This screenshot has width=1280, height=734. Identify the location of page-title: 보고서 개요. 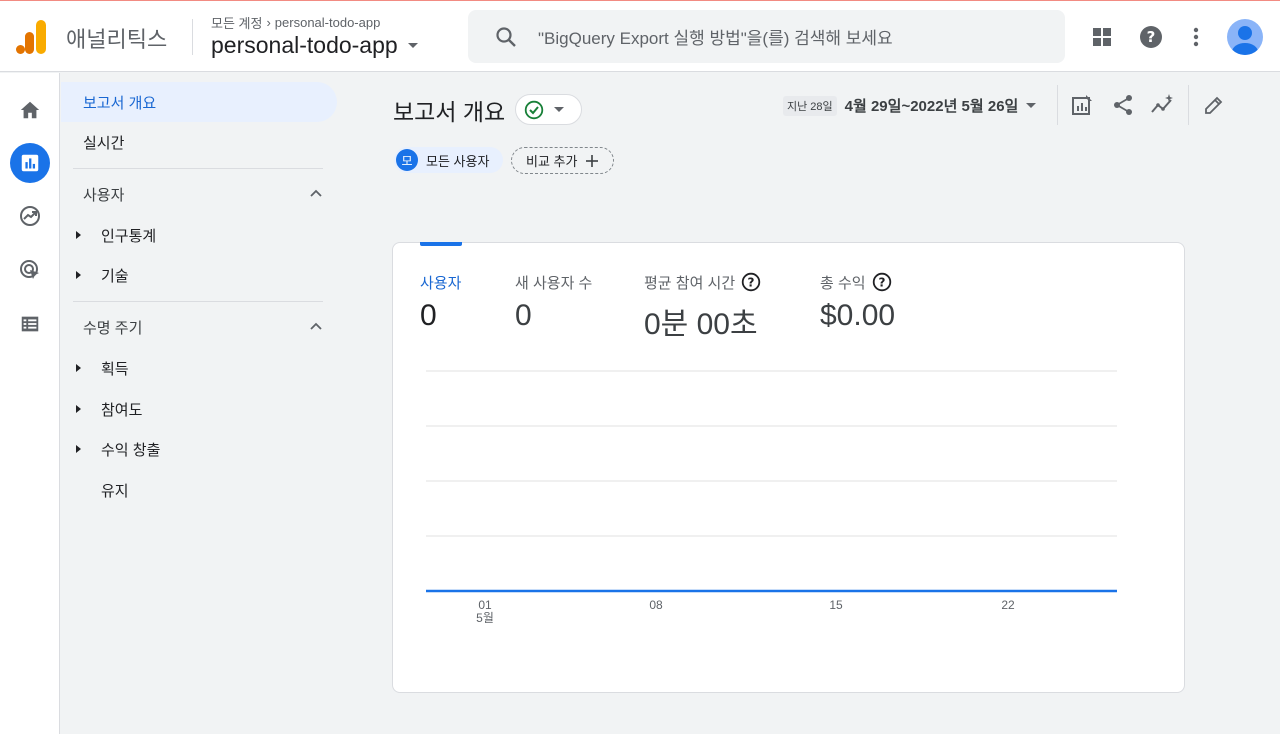
(449, 112).